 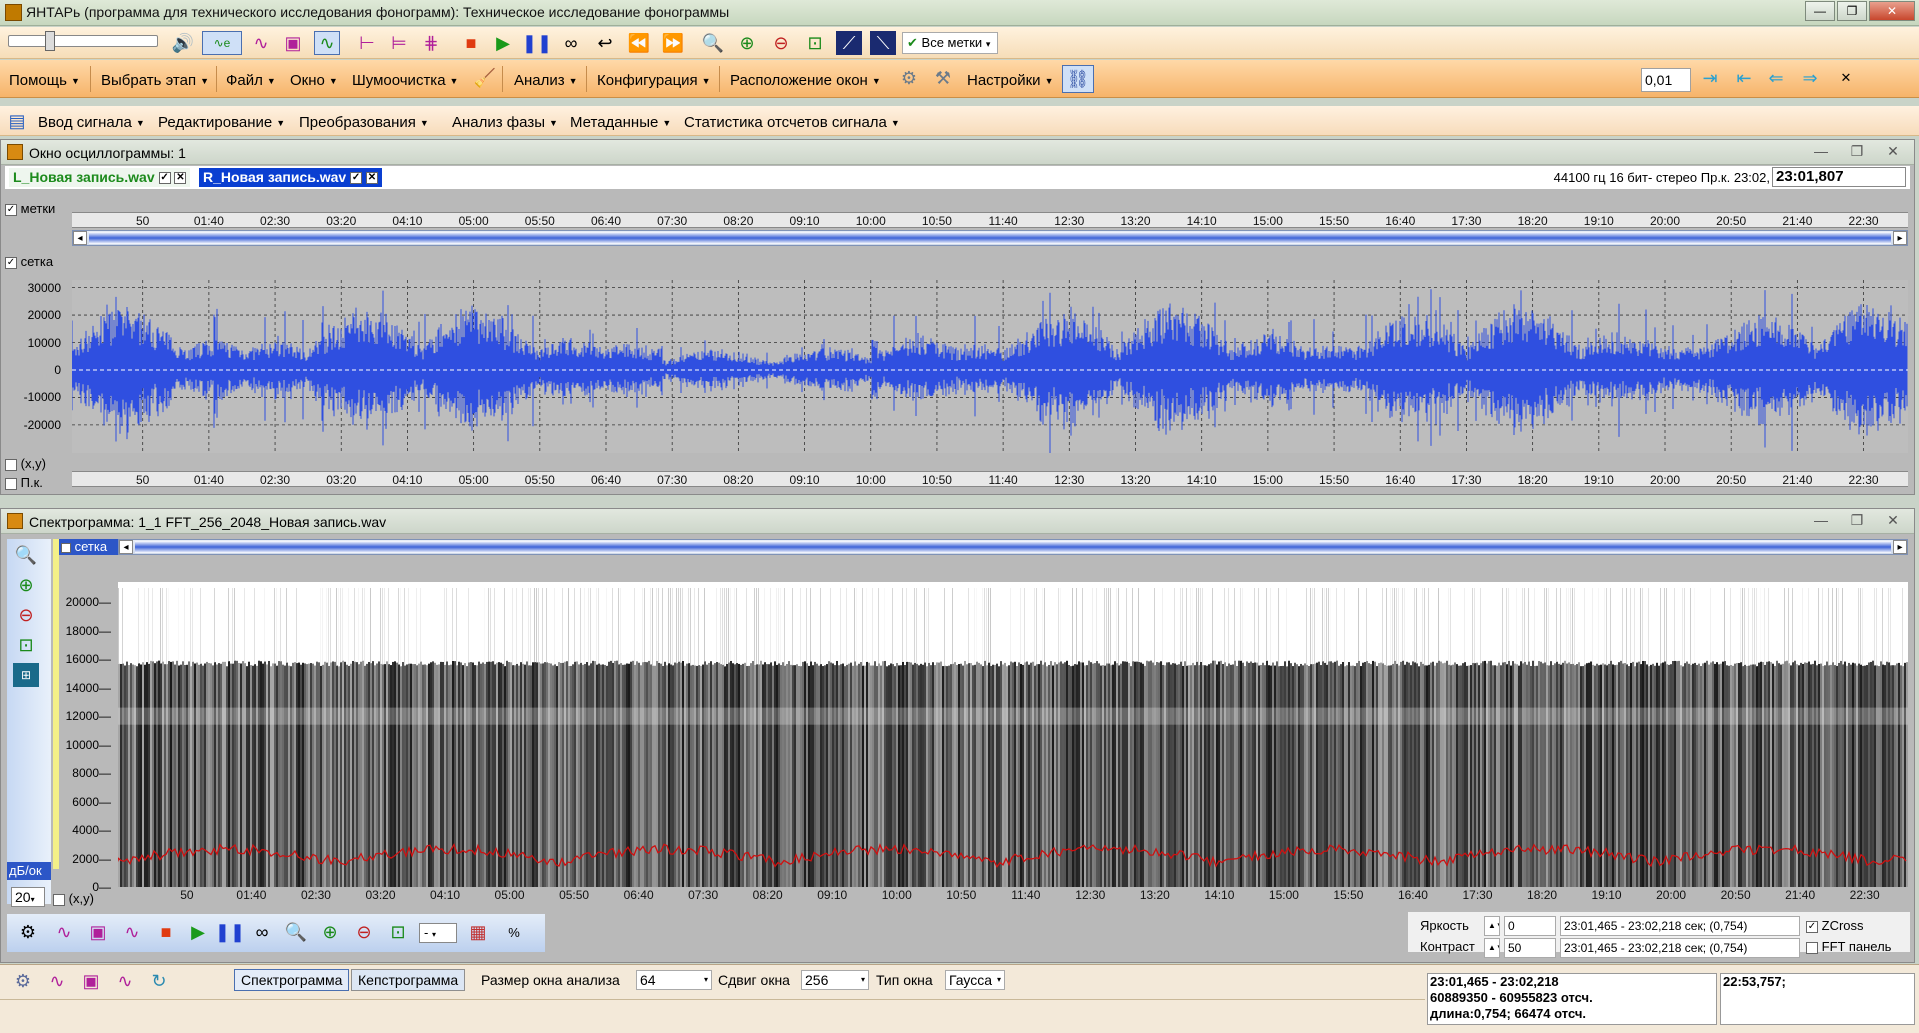 I want to click on percent-icon: %, so click(x=514, y=932).